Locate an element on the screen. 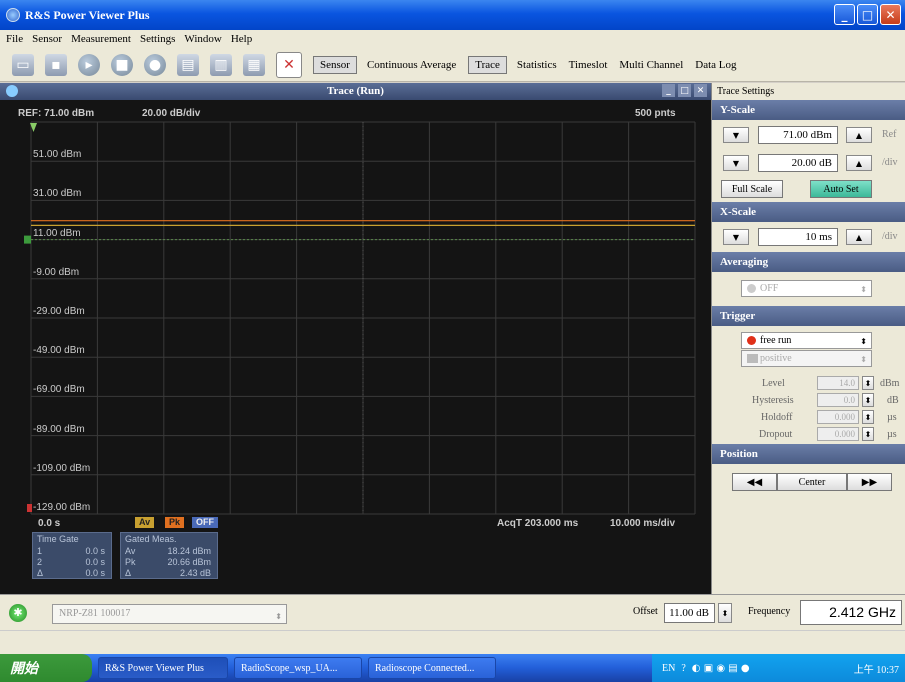  meas-row-label: Pk is located at coordinates (130, 561).